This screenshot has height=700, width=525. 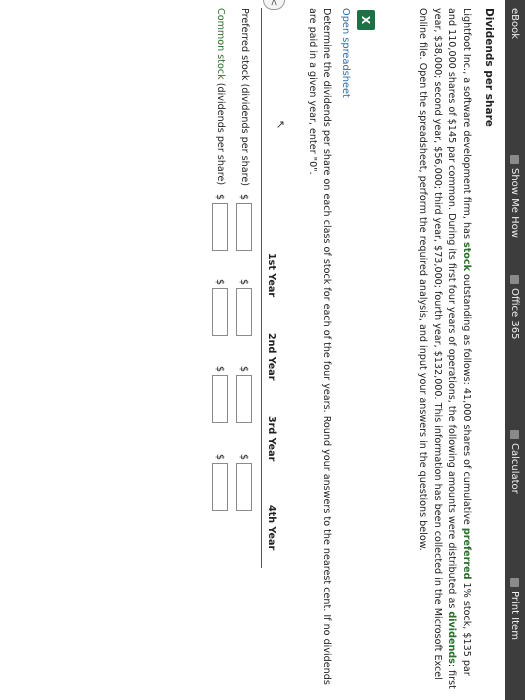 I want to click on preferred-year3-cell: $, so click(x=244, y=395).